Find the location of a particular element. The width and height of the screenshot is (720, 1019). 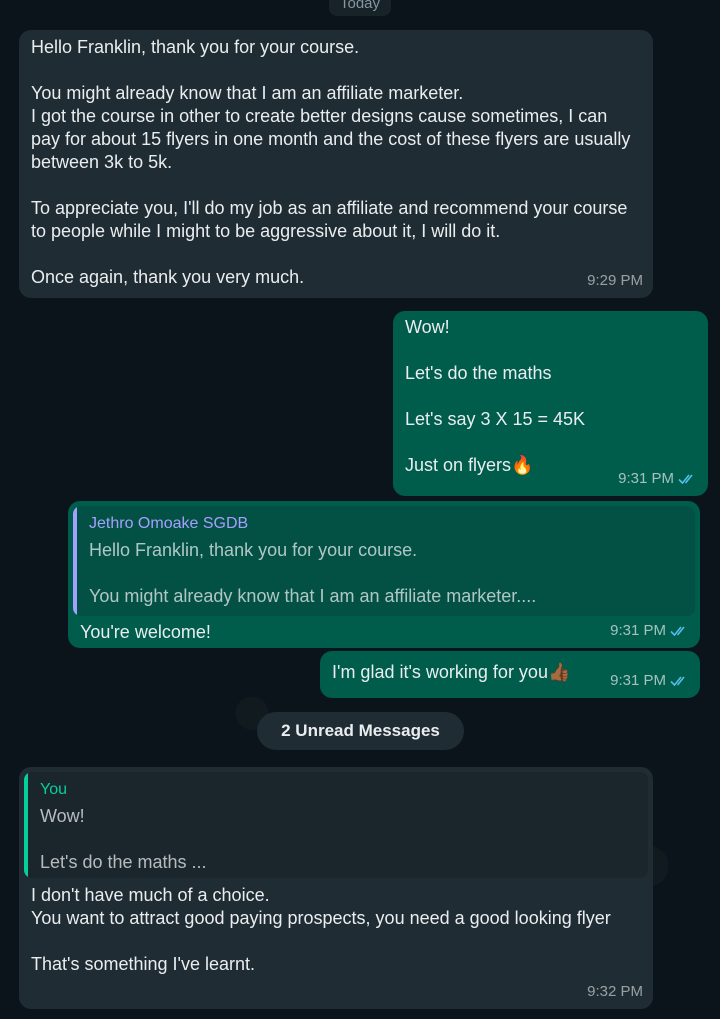

thumbs-up-emoji: 👍🏾 is located at coordinates (559, 672).